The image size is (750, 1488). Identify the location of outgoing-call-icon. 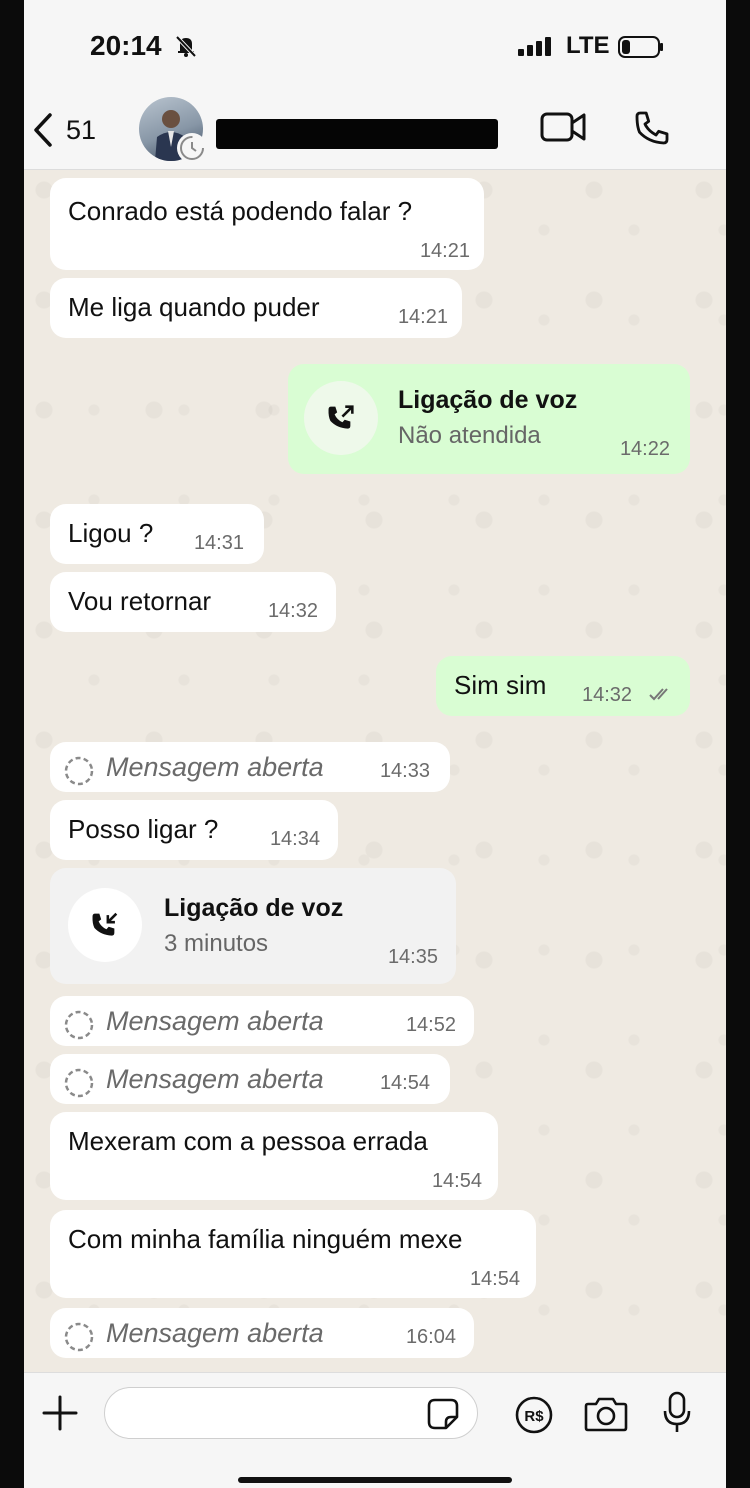
(341, 417).